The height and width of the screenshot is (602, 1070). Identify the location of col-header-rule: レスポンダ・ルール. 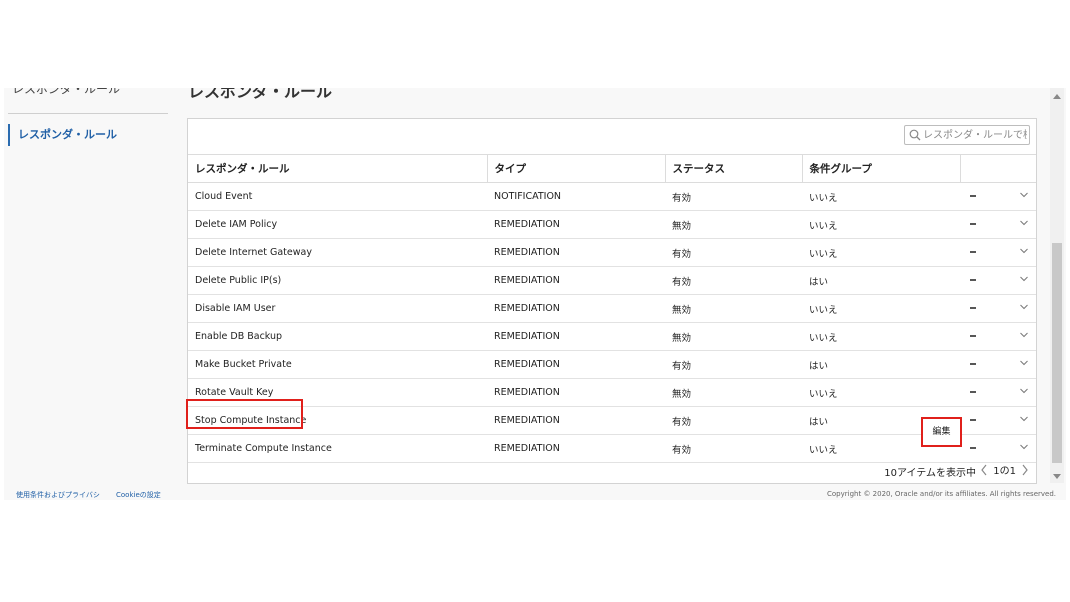
(338, 168).